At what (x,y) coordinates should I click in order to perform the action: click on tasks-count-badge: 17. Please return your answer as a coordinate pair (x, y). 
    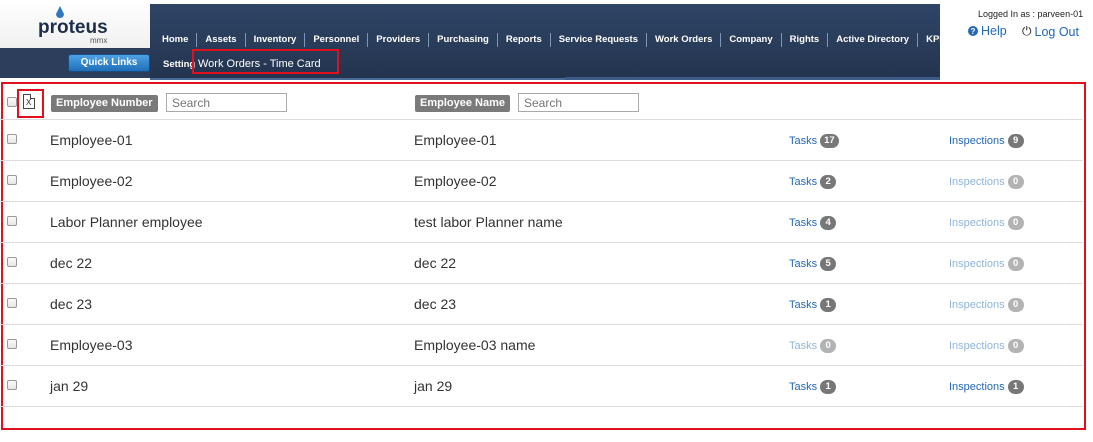
    Looking at the image, I should click on (829, 141).